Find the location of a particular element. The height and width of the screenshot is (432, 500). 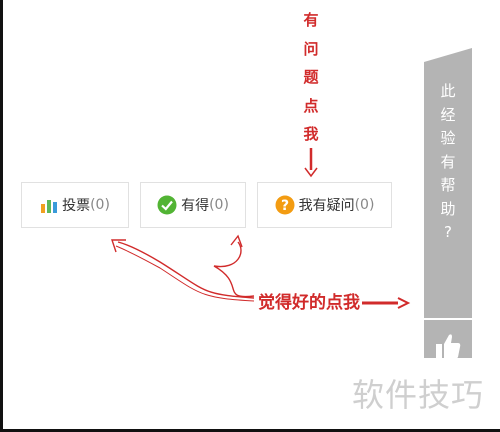

vote-button: 投票 (0) is located at coordinates (75, 205).